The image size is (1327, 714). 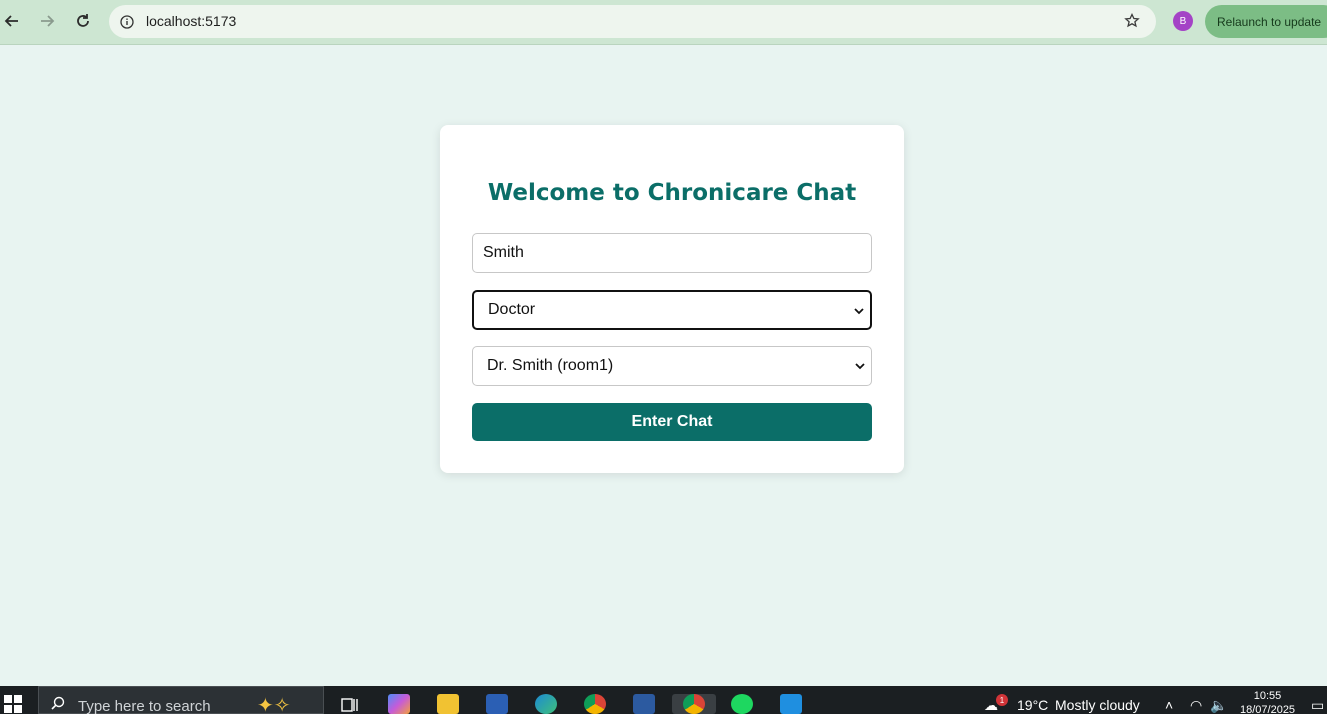 I want to click on vscode-icon, so click(x=791, y=704).